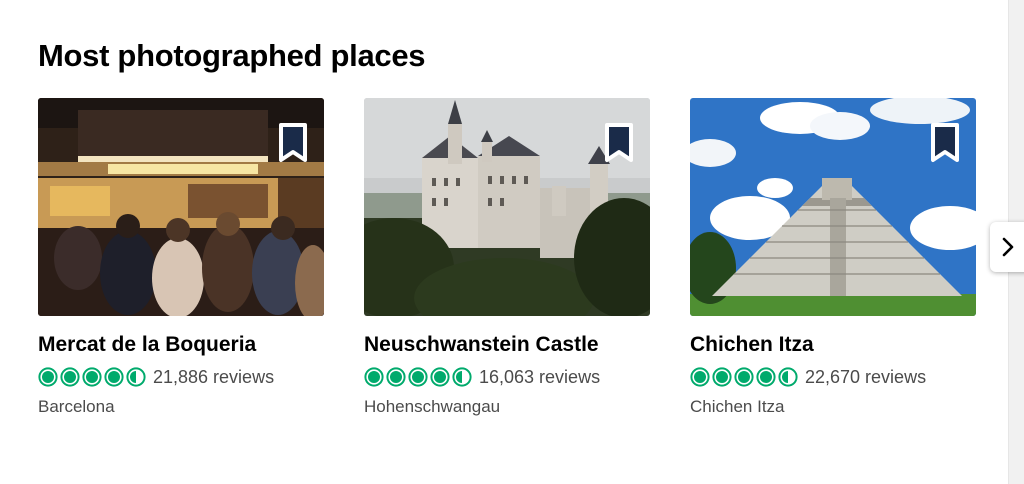 The height and width of the screenshot is (484, 1024). I want to click on rating-row: 21,886 reviews, so click(181, 377).